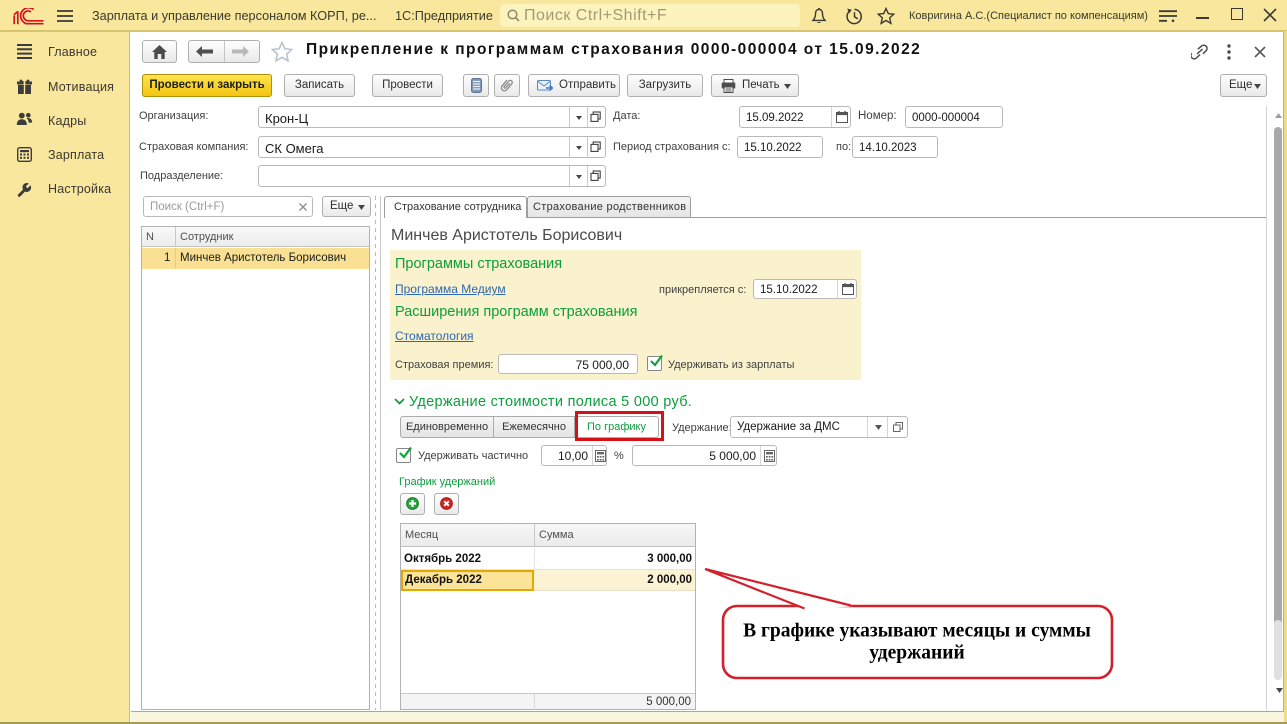 This screenshot has height=724, width=1287. What do you see at coordinates (916, 653) in the screenshot?
I see `svg-text: удержаний` at bounding box center [916, 653].